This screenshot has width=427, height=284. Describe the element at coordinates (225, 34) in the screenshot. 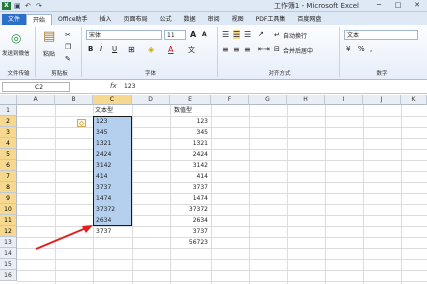

I see `align-top-icon: ☰` at that location.